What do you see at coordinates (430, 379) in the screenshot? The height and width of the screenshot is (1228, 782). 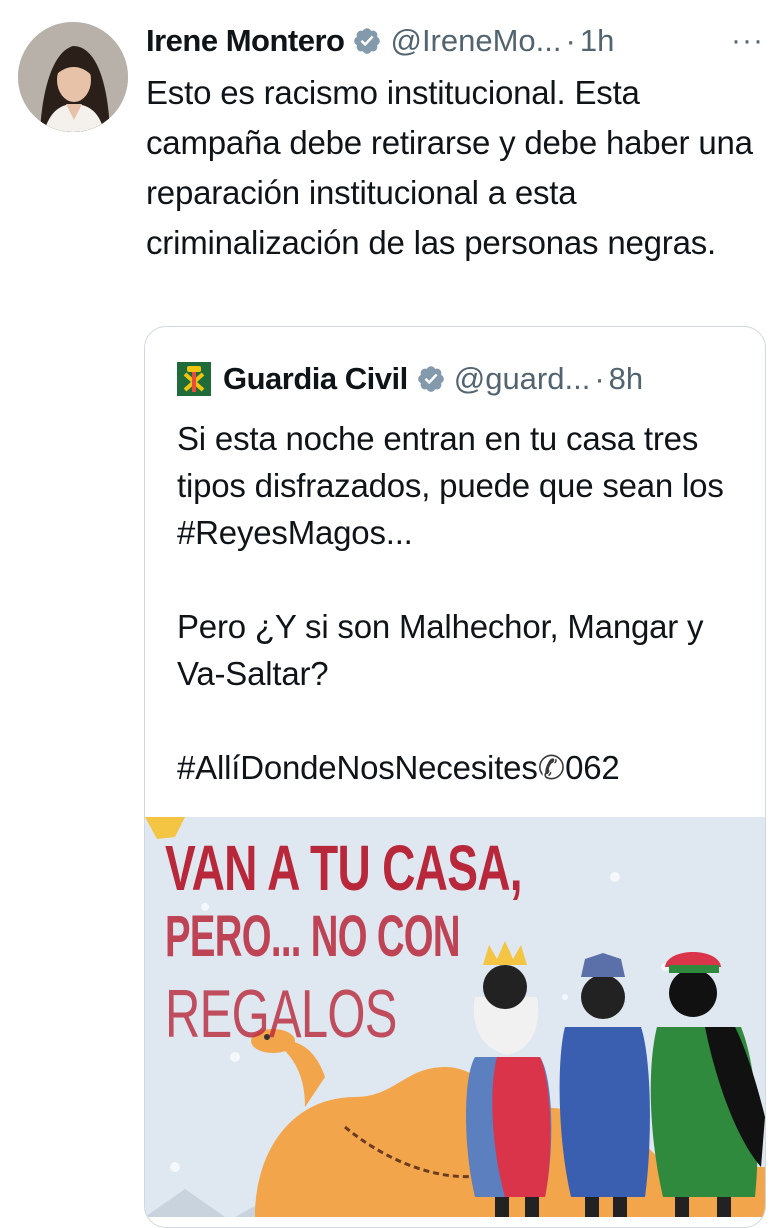 I see `quoted-verified-badge-icon` at bounding box center [430, 379].